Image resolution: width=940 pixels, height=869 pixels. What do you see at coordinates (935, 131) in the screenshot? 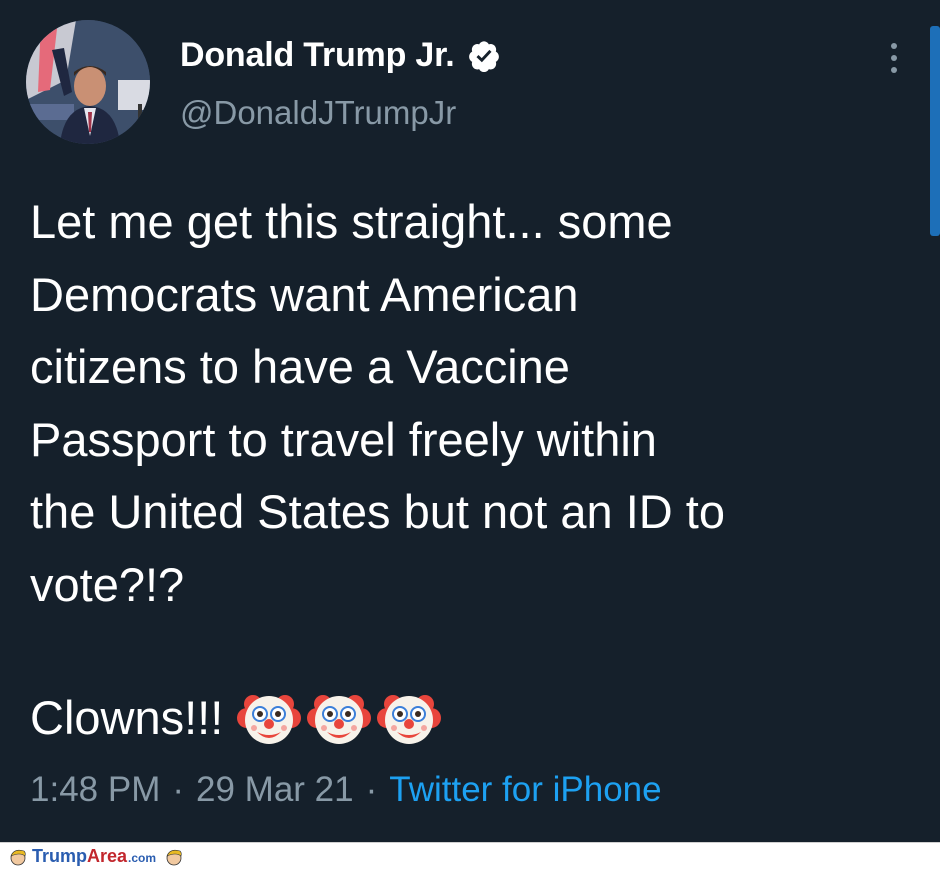
I see `scrollbar-thumb` at bounding box center [935, 131].